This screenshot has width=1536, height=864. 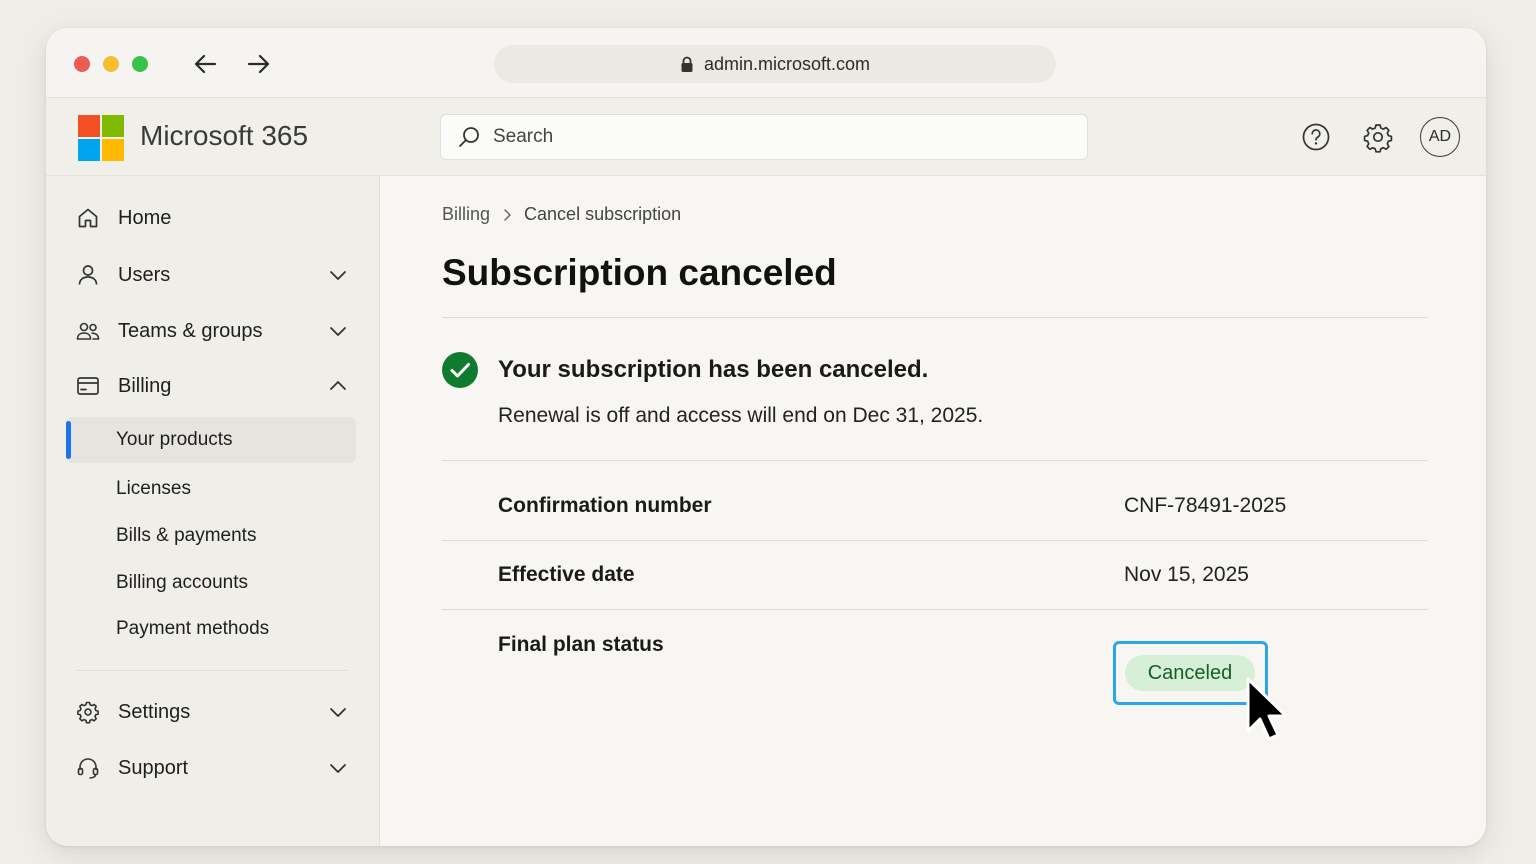 I want to click on detail-label: Effective date, so click(x=566, y=574).